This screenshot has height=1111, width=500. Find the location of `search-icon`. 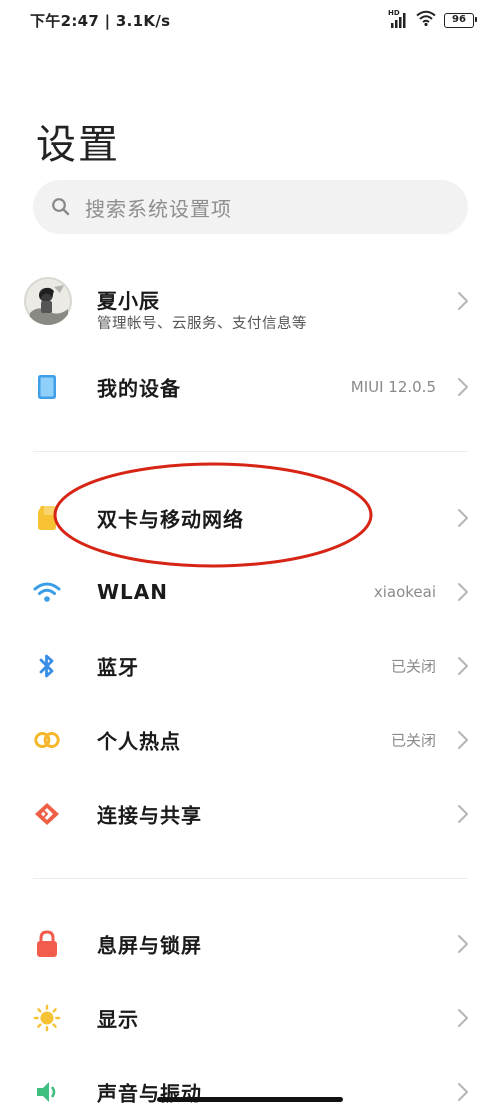

search-icon is located at coordinates (61, 207).